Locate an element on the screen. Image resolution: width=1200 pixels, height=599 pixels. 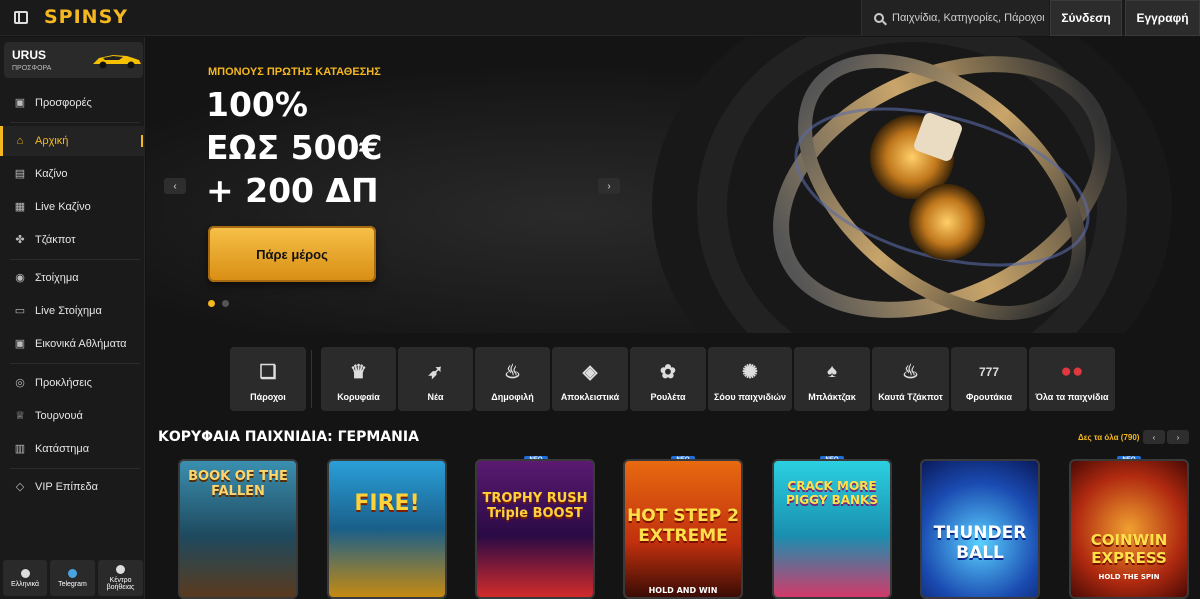
sidebar-item-label: Τζάκποτ is located at coordinates (55, 240).